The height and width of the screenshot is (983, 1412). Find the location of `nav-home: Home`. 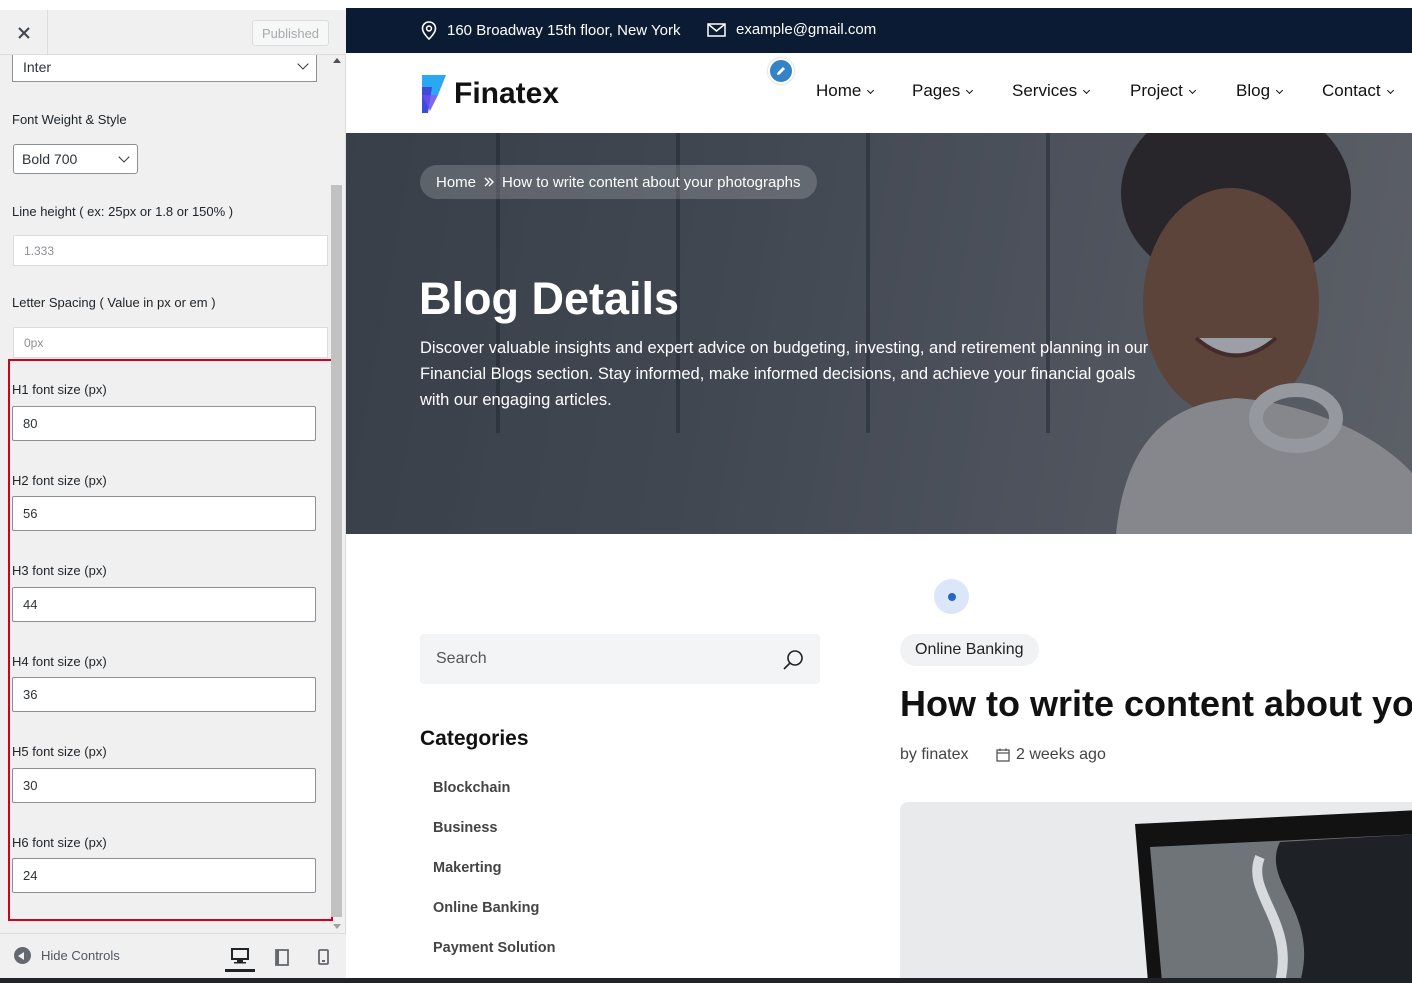

nav-home: Home is located at coordinates (845, 91).